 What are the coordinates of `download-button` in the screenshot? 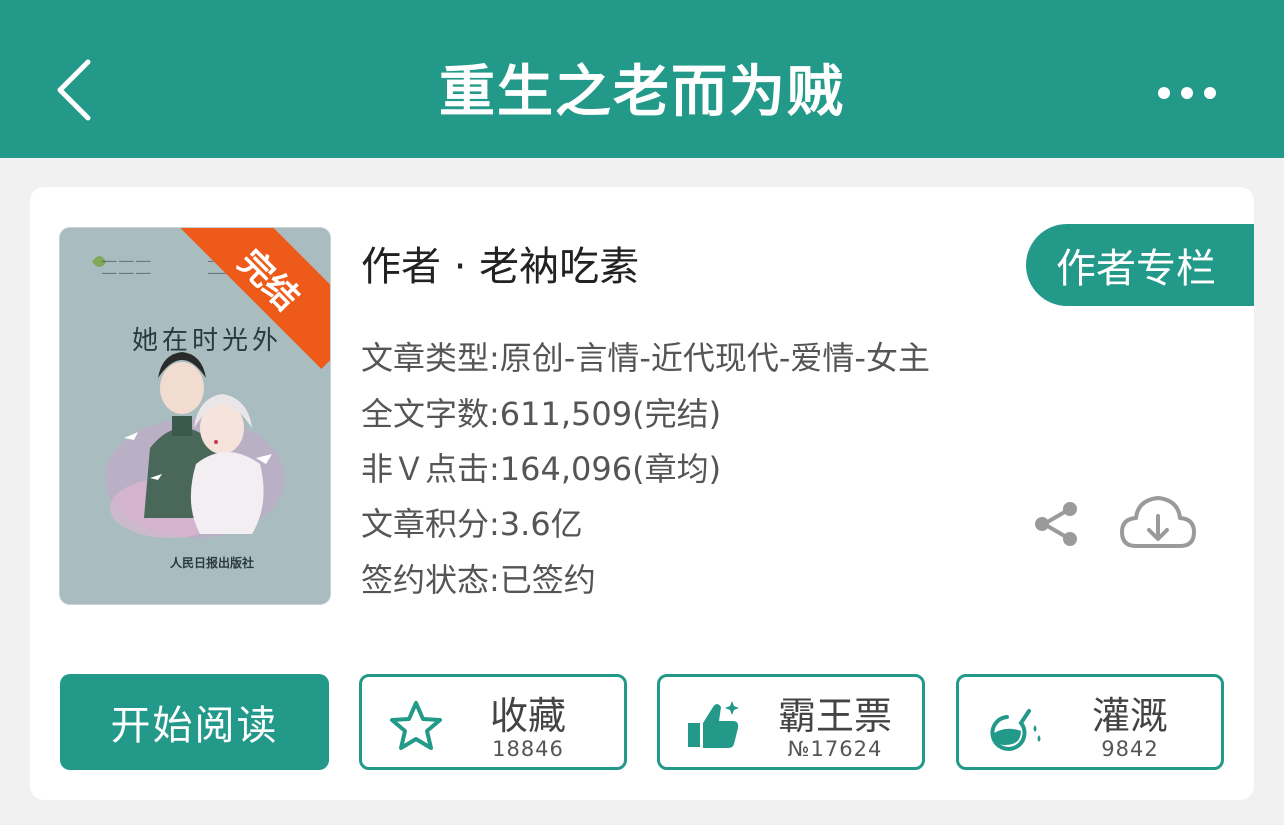 It's located at (1158, 524).